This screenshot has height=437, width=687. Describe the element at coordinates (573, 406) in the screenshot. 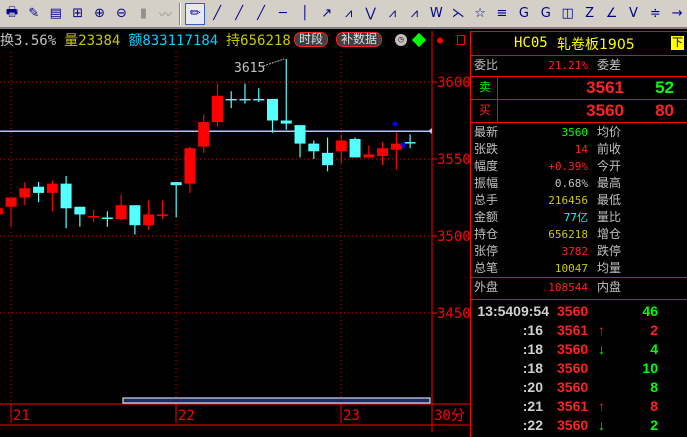

I see `tick-price: 3561` at that location.